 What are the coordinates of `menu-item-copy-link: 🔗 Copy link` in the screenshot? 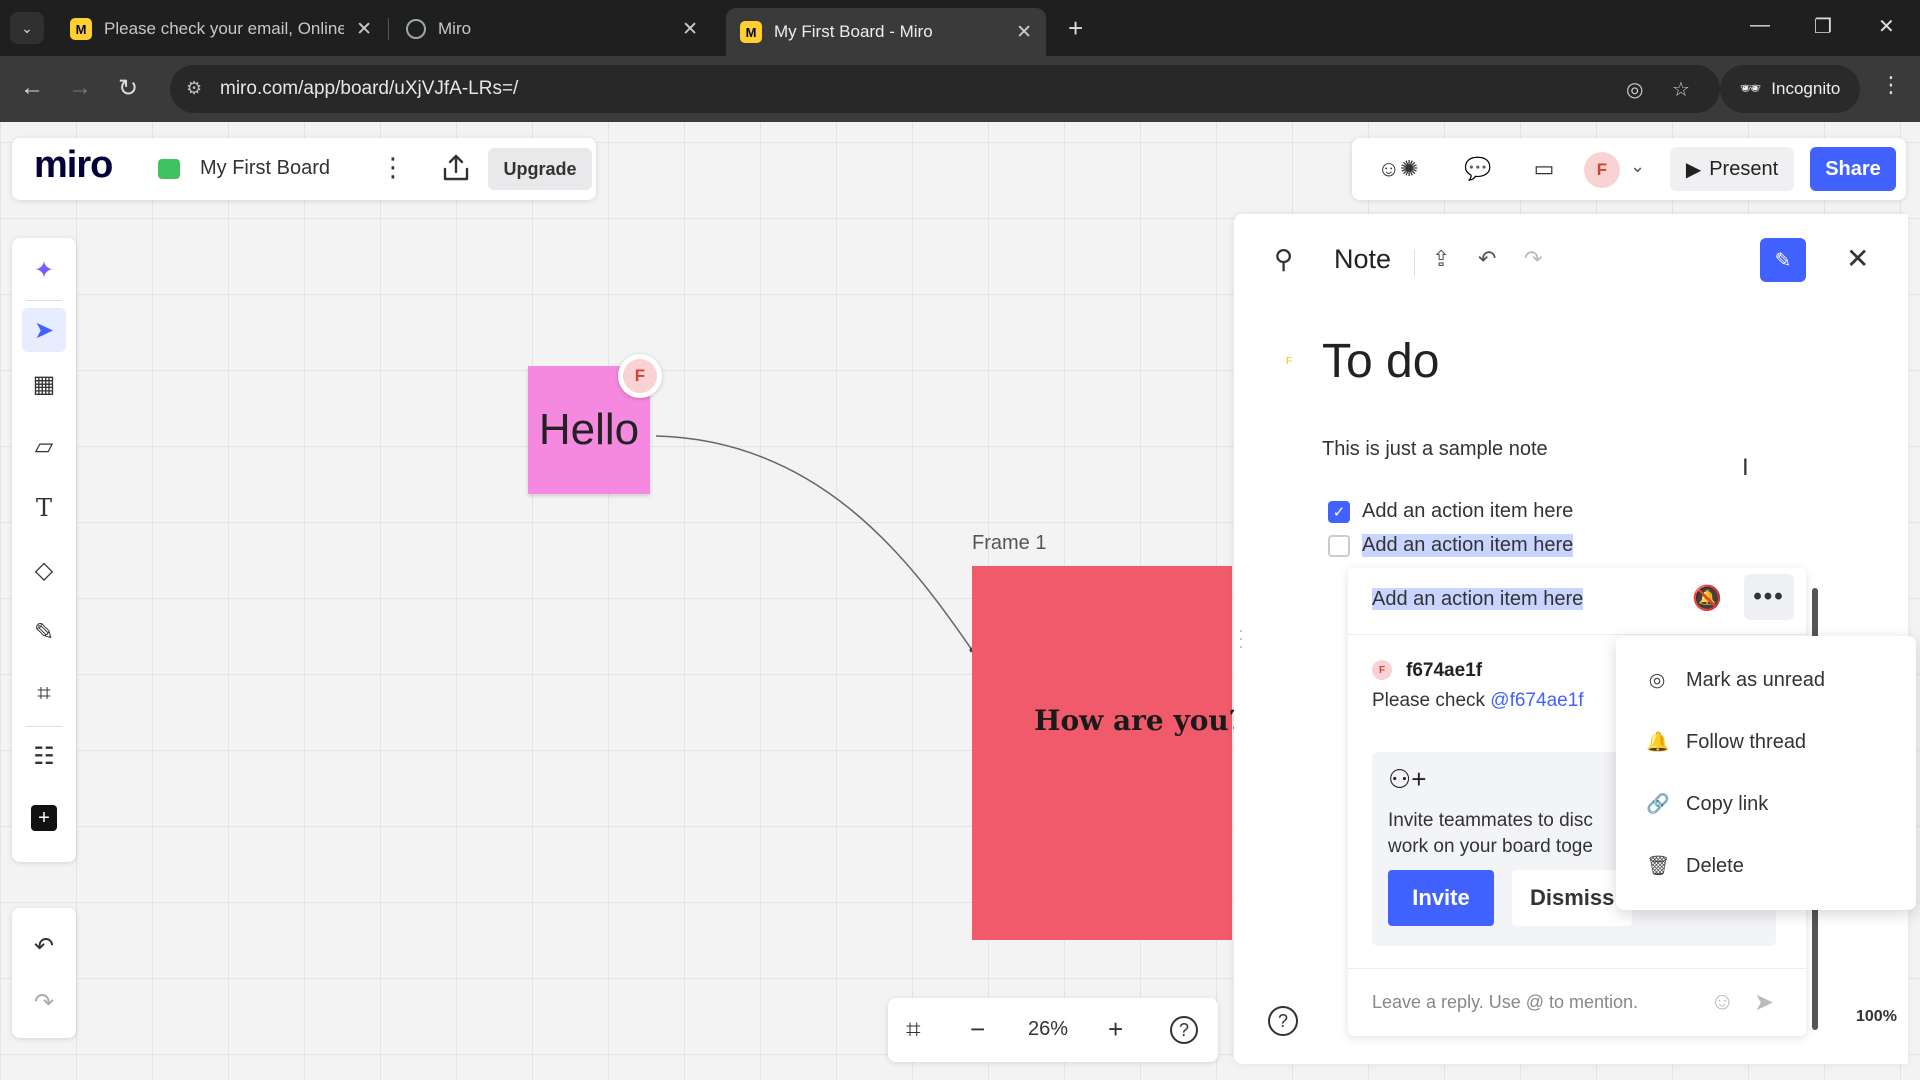 It's located at (1766, 804).